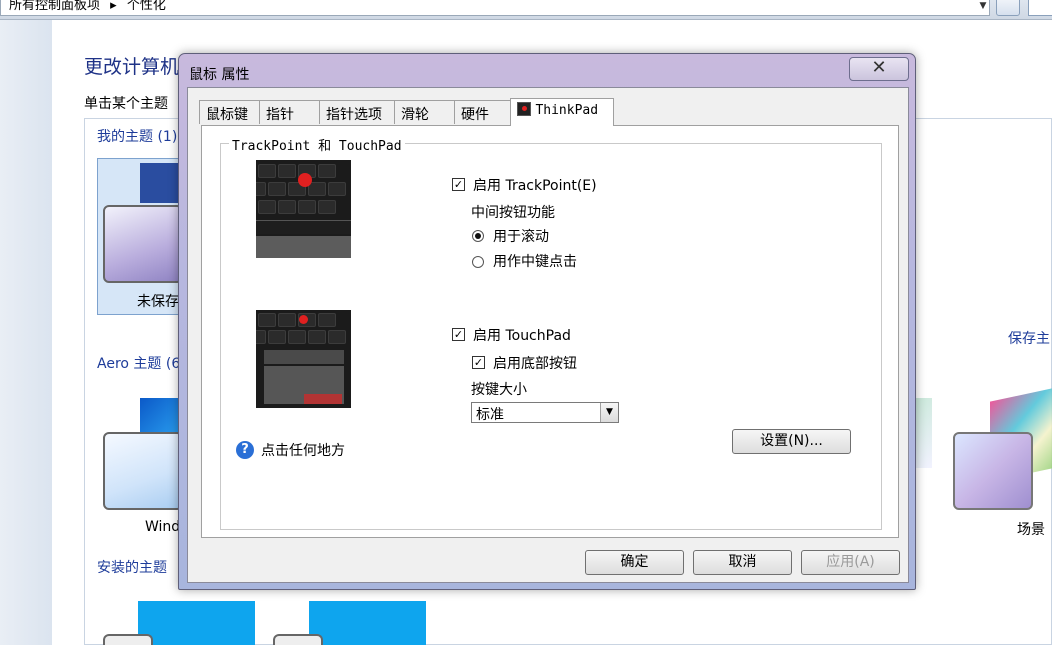 The height and width of the screenshot is (645, 1052). Describe the element at coordinates (317, 144) in the screenshot. I see `group-title: TrackPoint 和 TouchPad` at that location.